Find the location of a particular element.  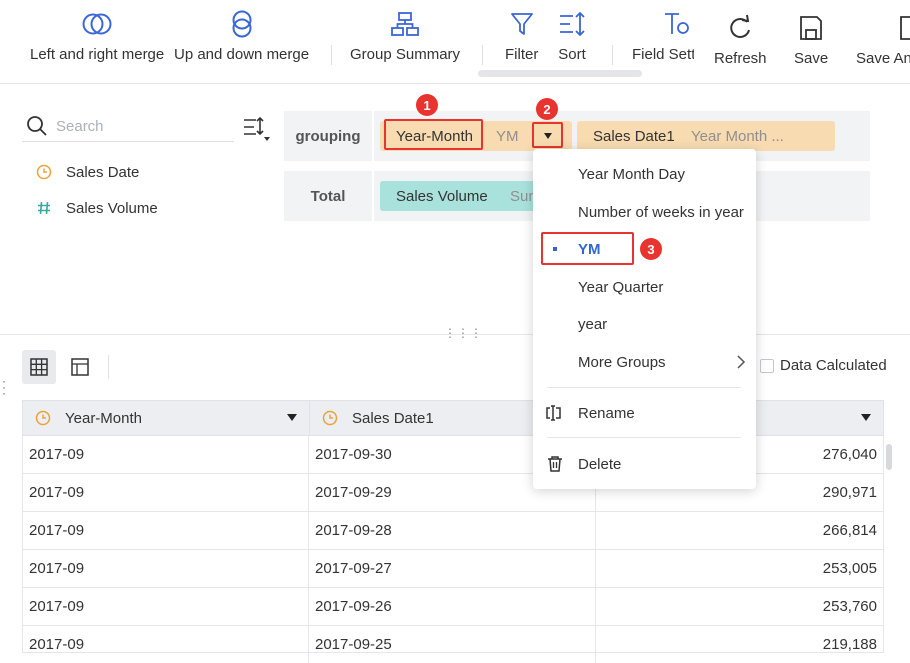

menu-item-label: Rename is located at coordinates (606, 413).